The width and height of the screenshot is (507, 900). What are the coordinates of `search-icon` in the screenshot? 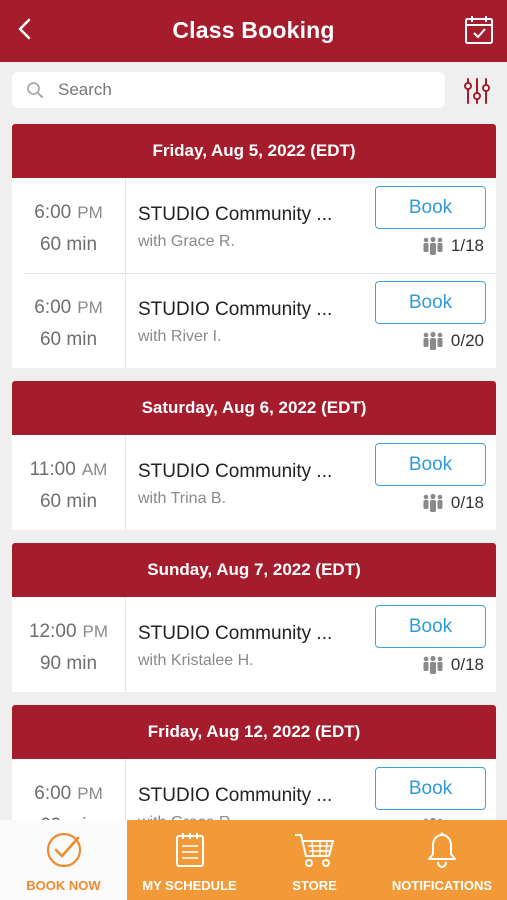 It's located at (35, 90).